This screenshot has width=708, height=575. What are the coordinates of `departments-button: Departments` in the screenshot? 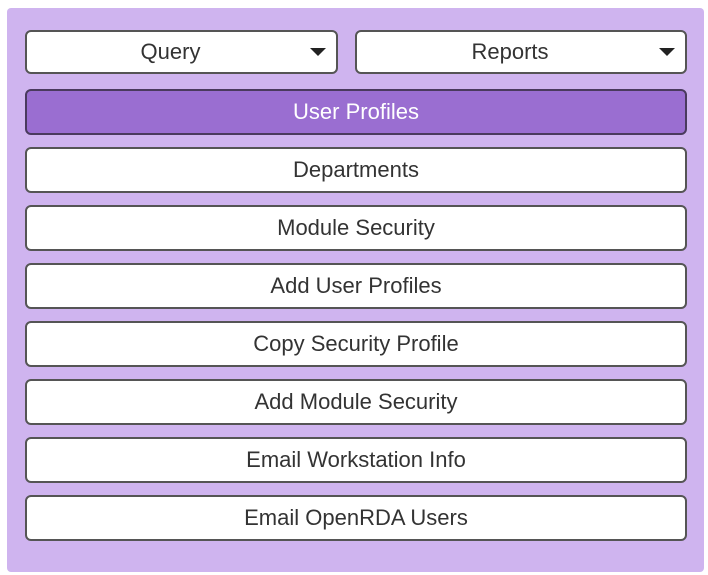 It's located at (356, 170).